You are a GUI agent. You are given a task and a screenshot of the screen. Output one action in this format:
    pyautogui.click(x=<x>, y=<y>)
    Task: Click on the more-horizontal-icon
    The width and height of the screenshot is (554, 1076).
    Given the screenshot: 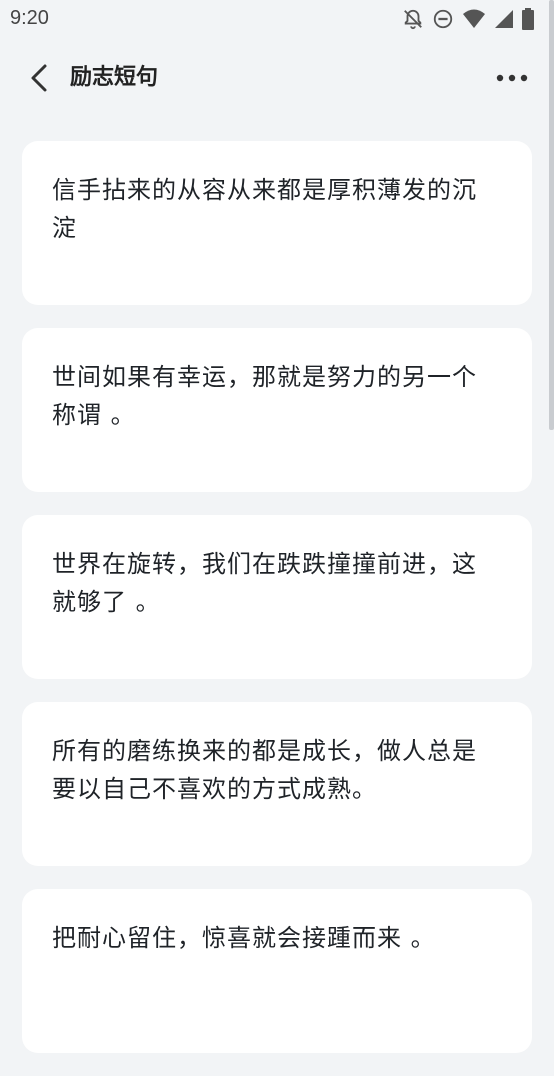 What is the action you would take?
    pyautogui.click(x=512, y=86)
    